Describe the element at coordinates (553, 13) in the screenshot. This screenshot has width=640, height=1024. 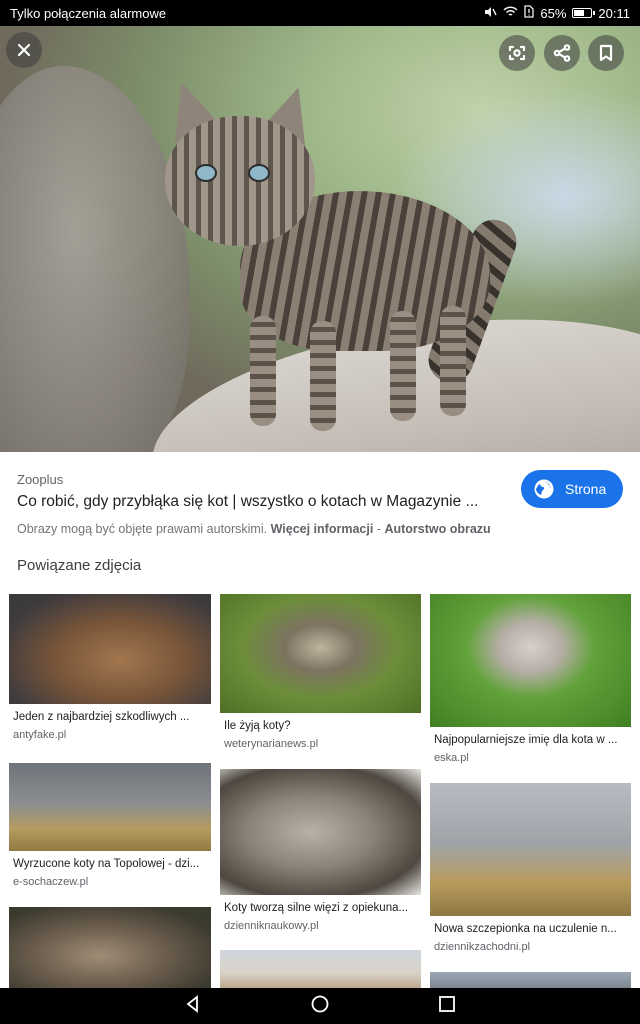
I see `battery-percent: 65%` at that location.